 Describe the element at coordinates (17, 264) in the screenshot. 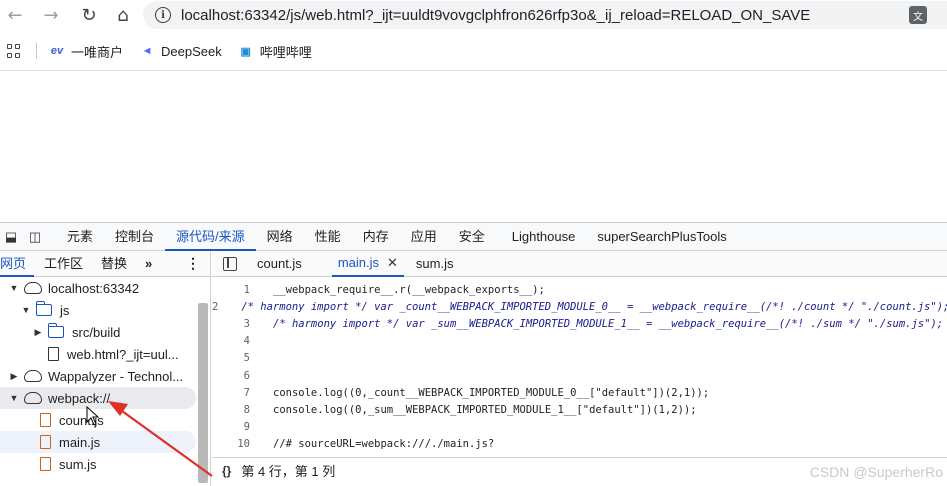

I see `subtab-page: 网页` at that location.